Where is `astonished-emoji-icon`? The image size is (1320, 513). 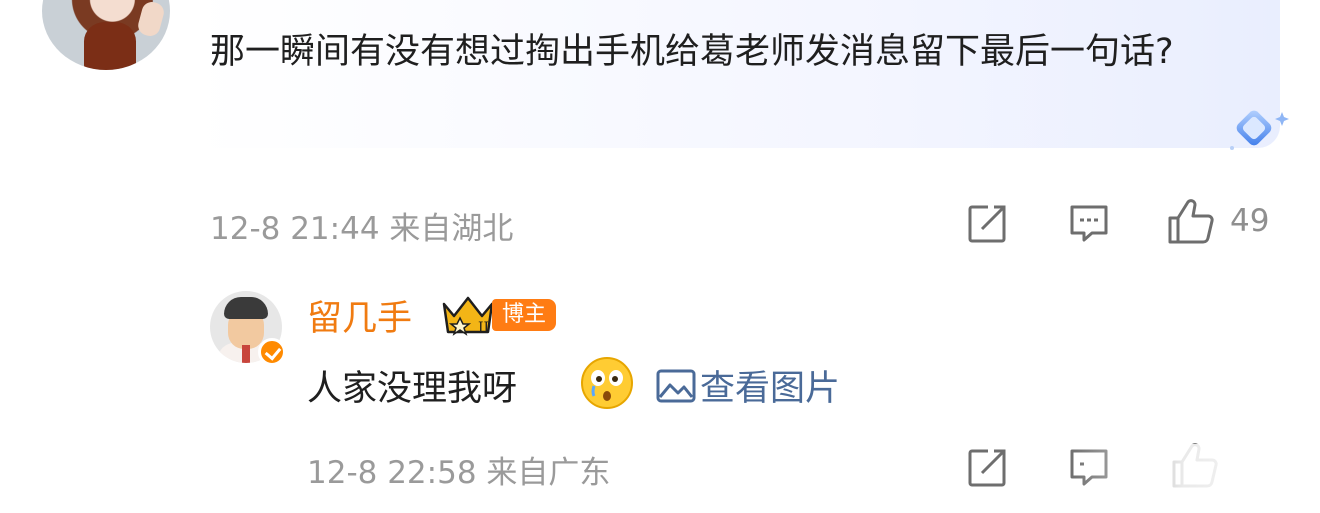
astonished-emoji-icon is located at coordinates (607, 383).